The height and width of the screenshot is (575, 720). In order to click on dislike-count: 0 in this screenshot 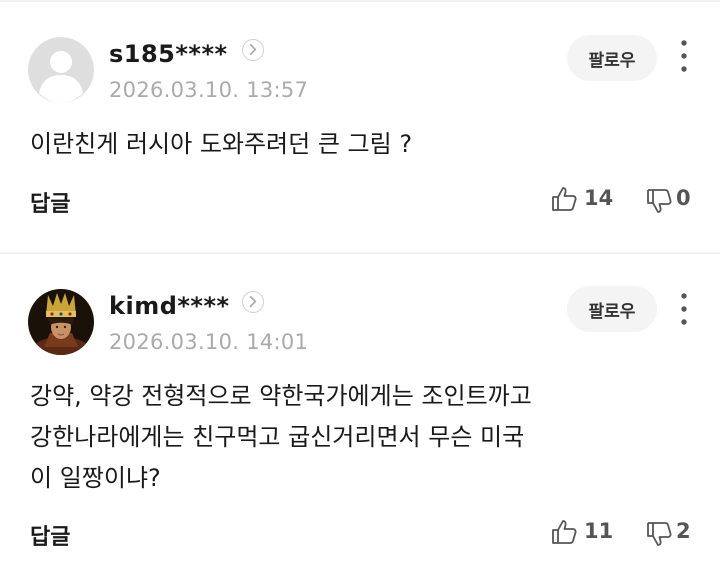, I will do `click(683, 198)`.